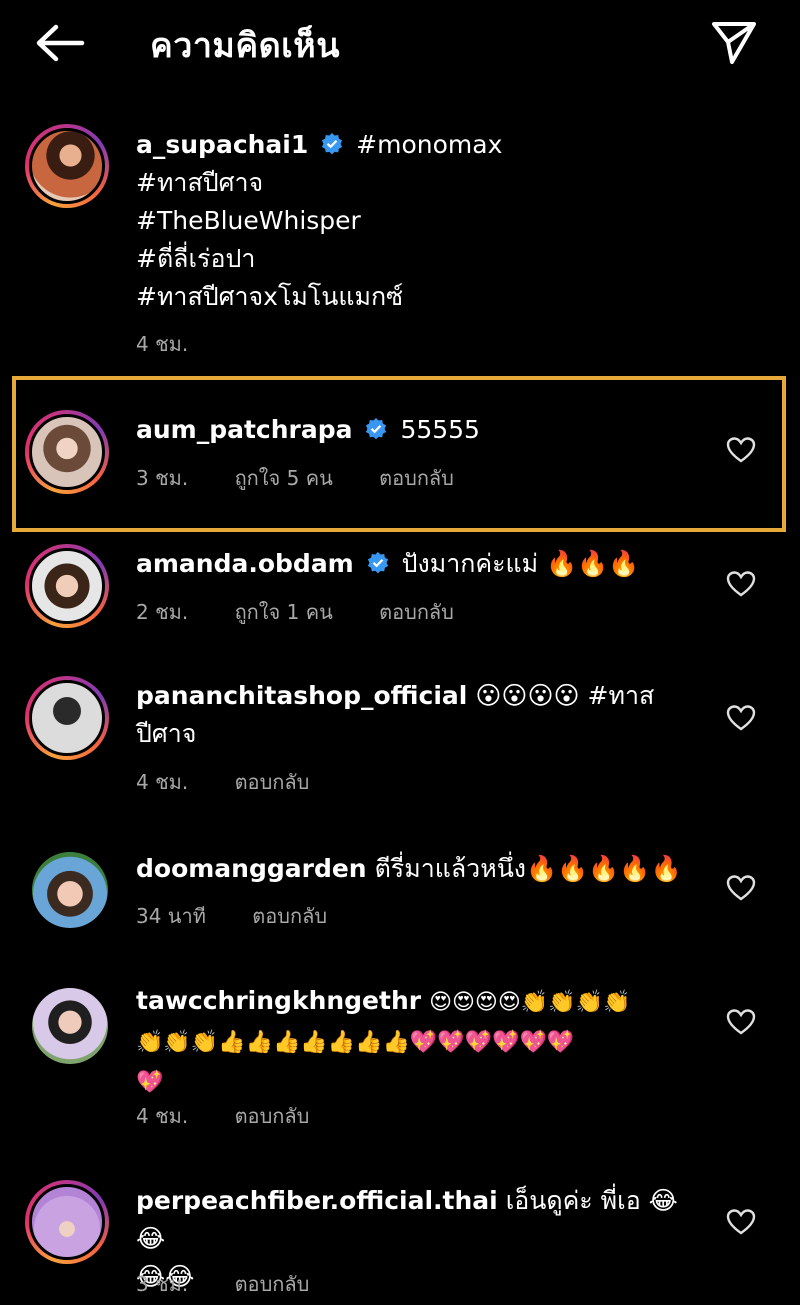  Describe the element at coordinates (222, 144) in the screenshot. I see `comment-username: a_supachai1` at that location.